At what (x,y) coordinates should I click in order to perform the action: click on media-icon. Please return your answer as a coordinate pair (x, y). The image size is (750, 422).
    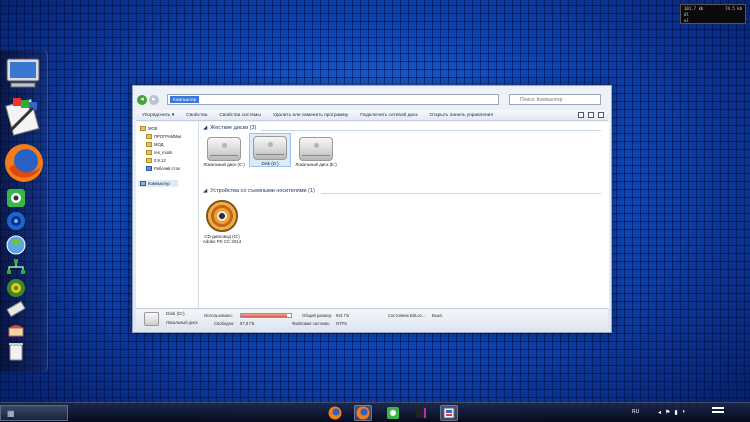
    Looking at the image, I should click on (421, 413).